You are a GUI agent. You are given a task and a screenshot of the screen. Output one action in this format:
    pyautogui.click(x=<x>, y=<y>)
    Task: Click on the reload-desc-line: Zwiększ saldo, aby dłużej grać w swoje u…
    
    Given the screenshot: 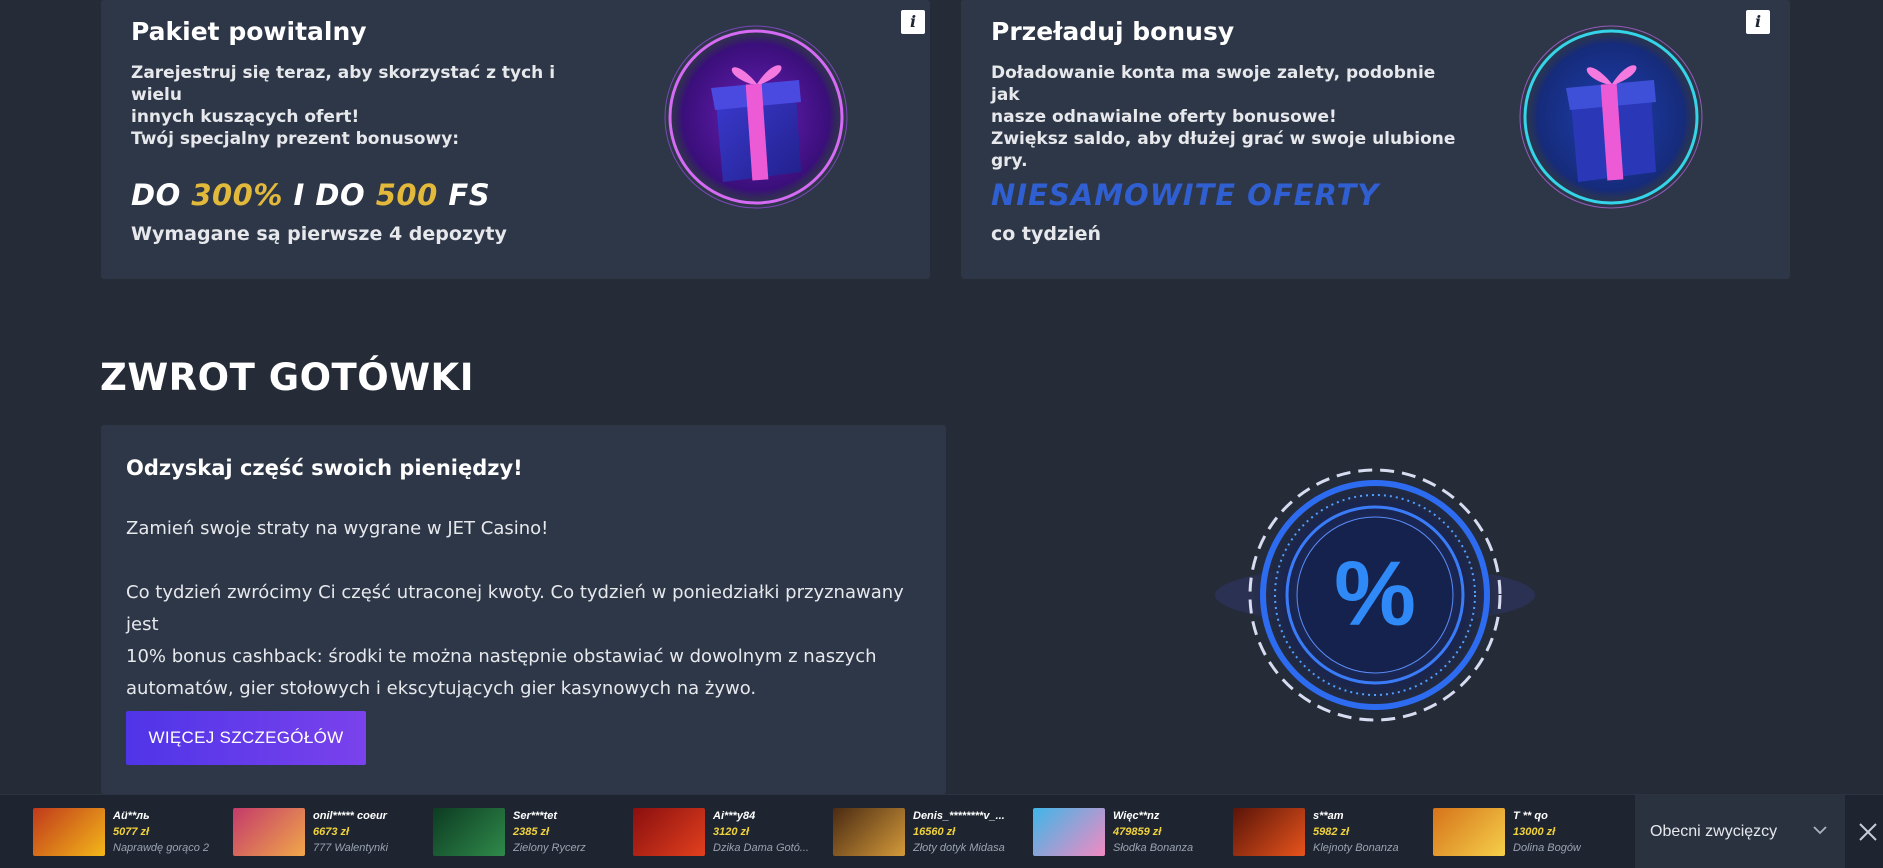 What is the action you would take?
    pyautogui.click(x=1223, y=139)
    